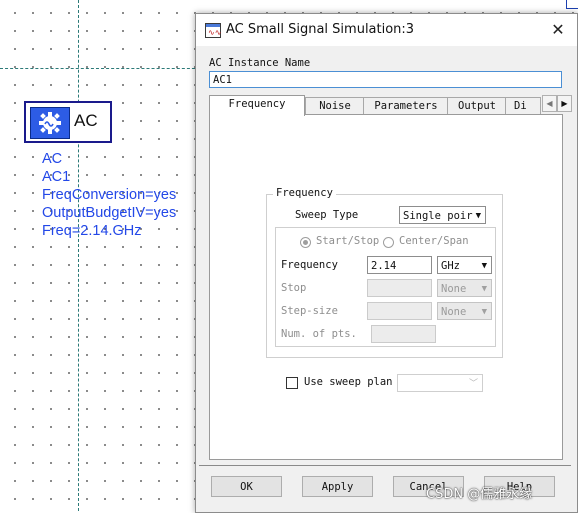 The height and width of the screenshot is (513, 578). I want to click on footer-separator, so click(385, 465).